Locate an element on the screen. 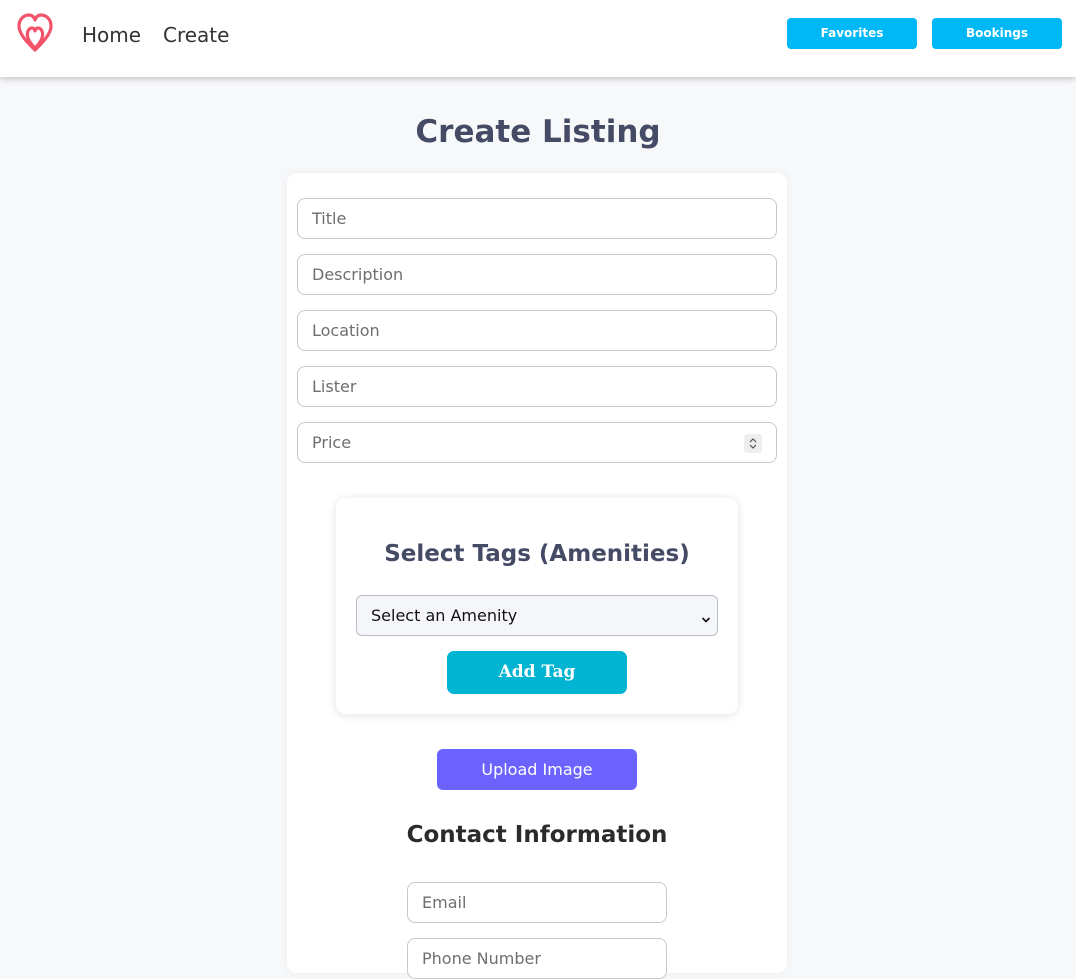 The width and height of the screenshot is (1076, 979). lister-input: Lister is located at coordinates (537, 386).